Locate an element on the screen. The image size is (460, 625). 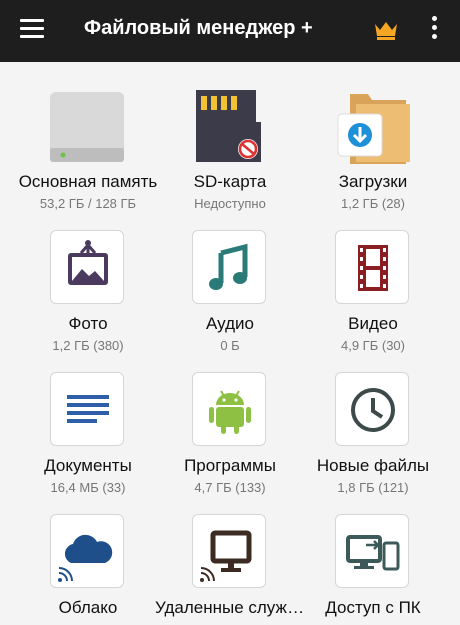
tile-sub: 1,2 ГБ (28) is located at coordinates (373, 203).